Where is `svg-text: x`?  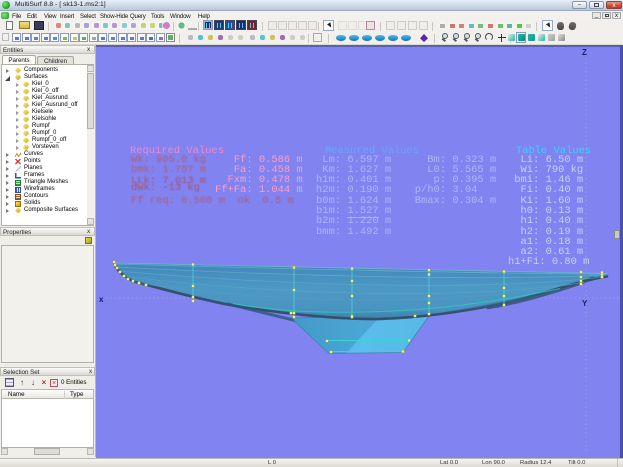
svg-text: x is located at coordinates (101, 299).